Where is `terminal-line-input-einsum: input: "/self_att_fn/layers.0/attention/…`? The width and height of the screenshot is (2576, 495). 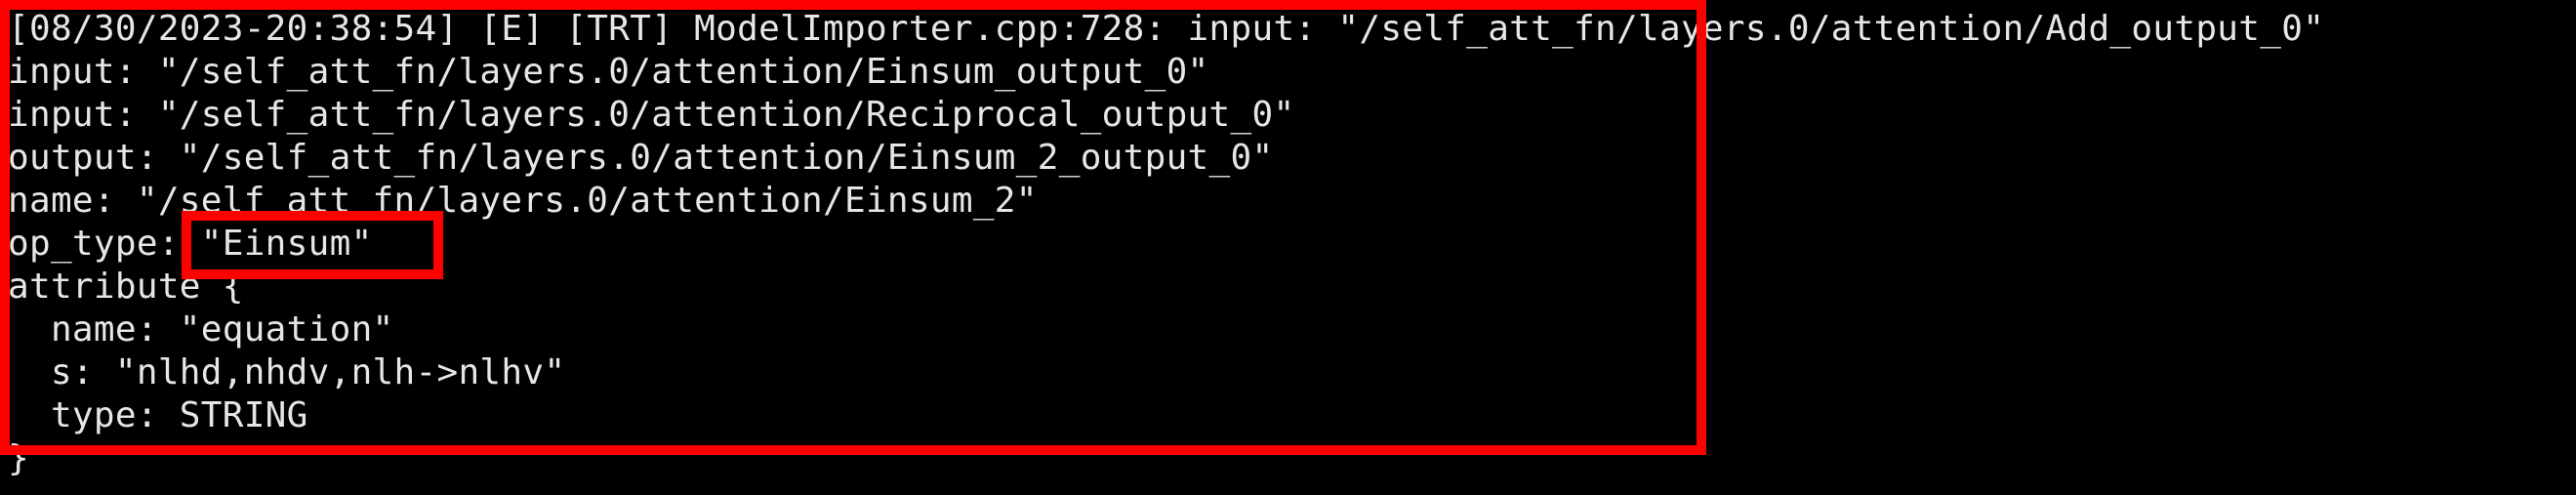
terminal-line-input-einsum: input: "/self_att_fn/layers.0/attention/… is located at coordinates (608, 72).